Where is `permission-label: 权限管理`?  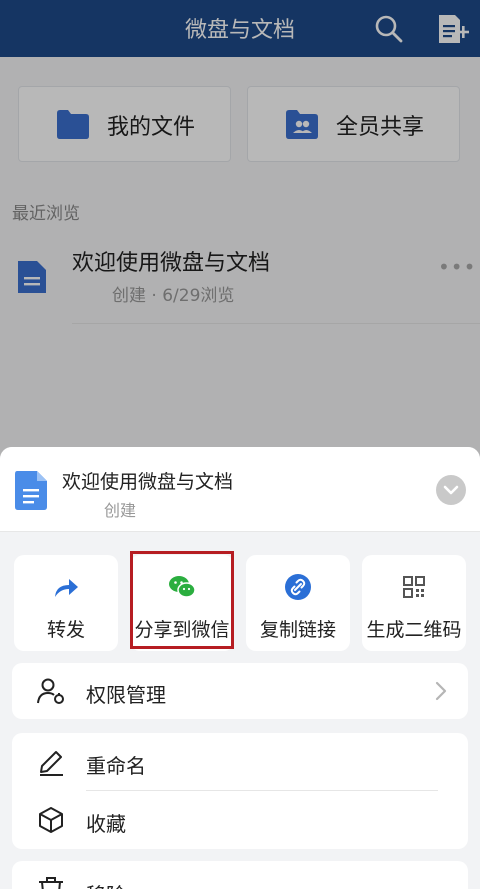 permission-label: 权限管理 is located at coordinates (126, 695).